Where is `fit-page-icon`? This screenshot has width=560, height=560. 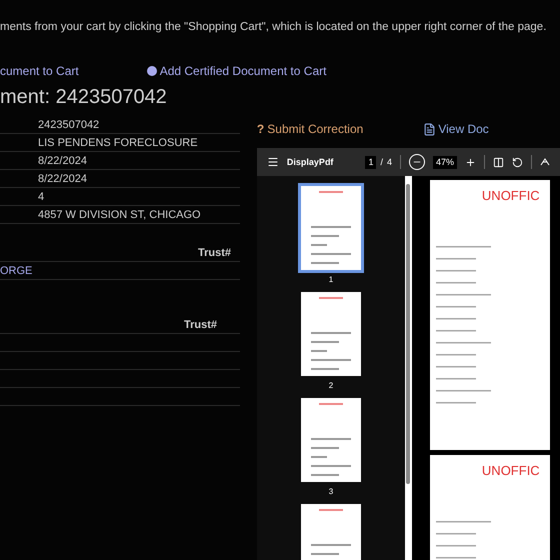 fit-page-icon is located at coordinates (498, 162).